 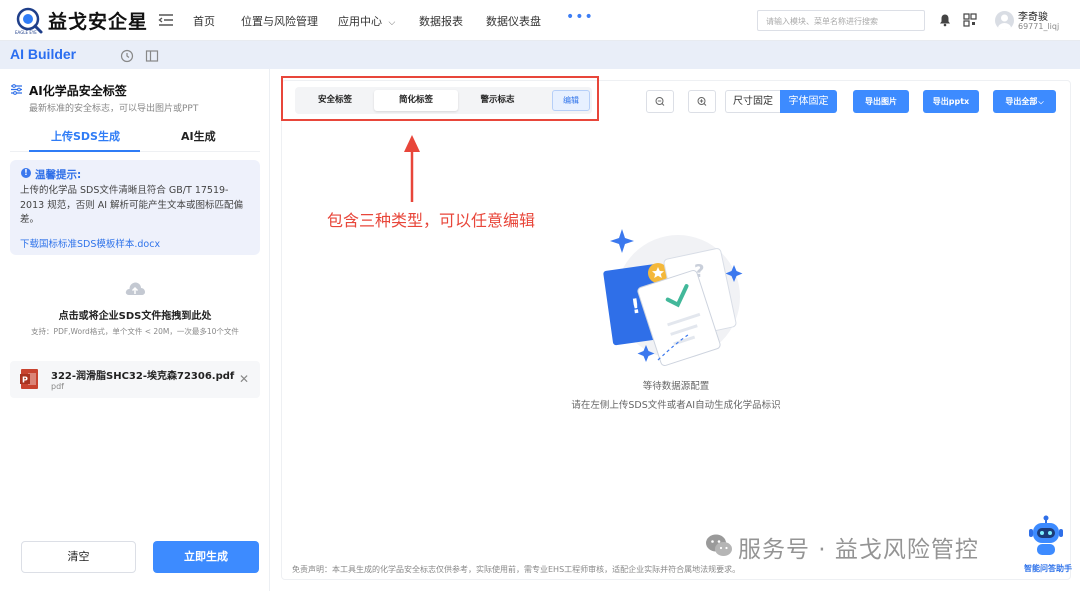 I want to click on user-name: 李奇骏, so click(x=1033, y=15).